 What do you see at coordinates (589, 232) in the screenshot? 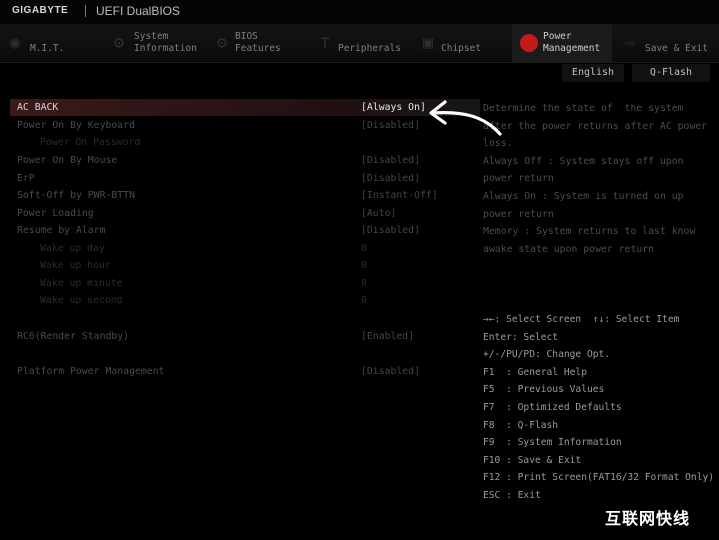
I see `help-line: Memory : System returns to last know` at bounding box center [589, 232].